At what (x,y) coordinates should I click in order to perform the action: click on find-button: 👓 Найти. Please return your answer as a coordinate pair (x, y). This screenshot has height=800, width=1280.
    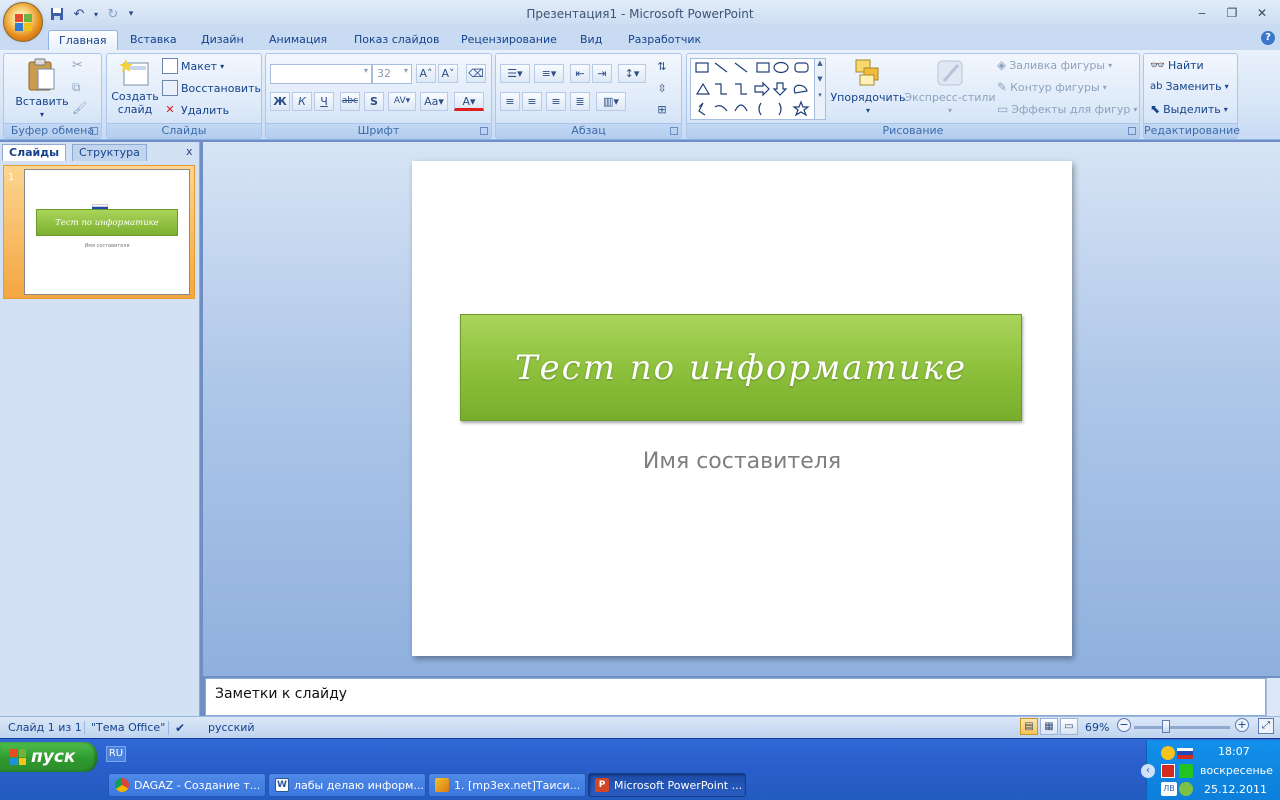
    Looking at the image, I should click on (1177, 65).